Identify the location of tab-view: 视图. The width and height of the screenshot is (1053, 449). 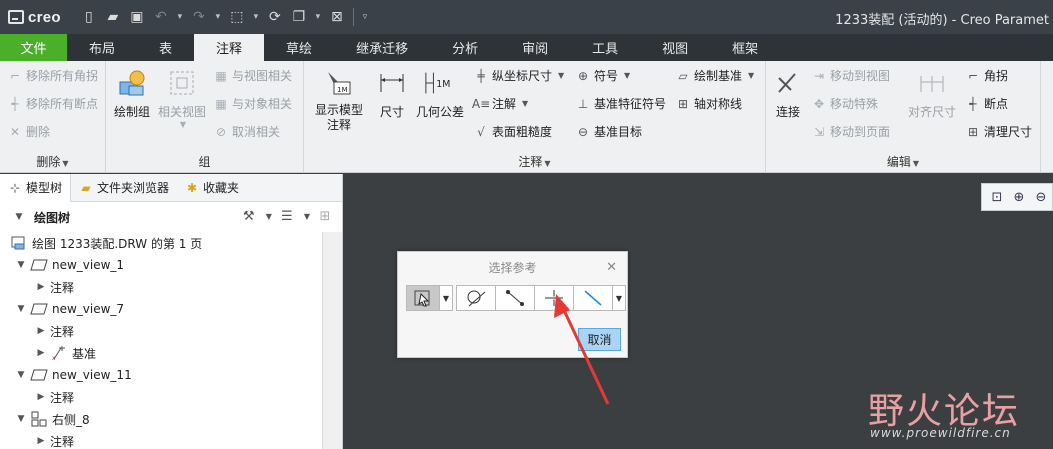
(675, 47).